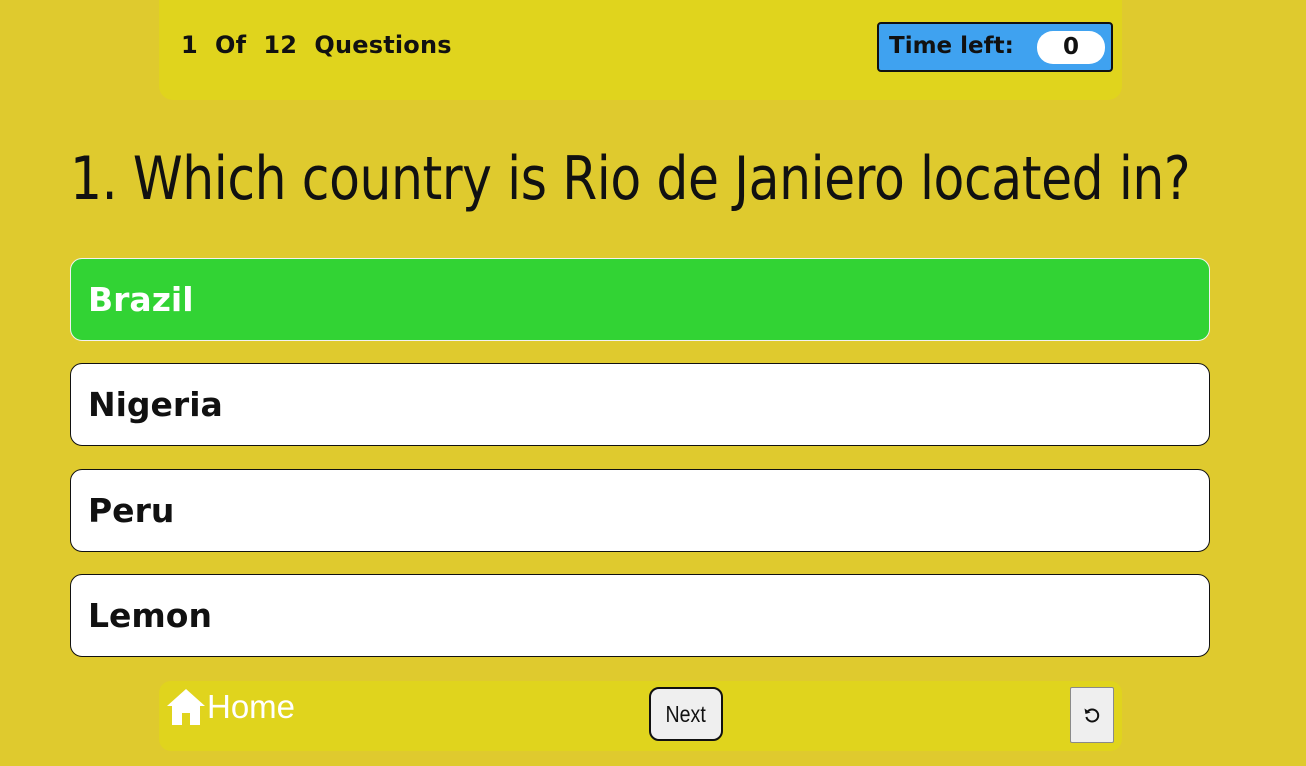 The height and width of the screenshot is (766, 1306). I want to click on restart-icon, so click(1092, 715).